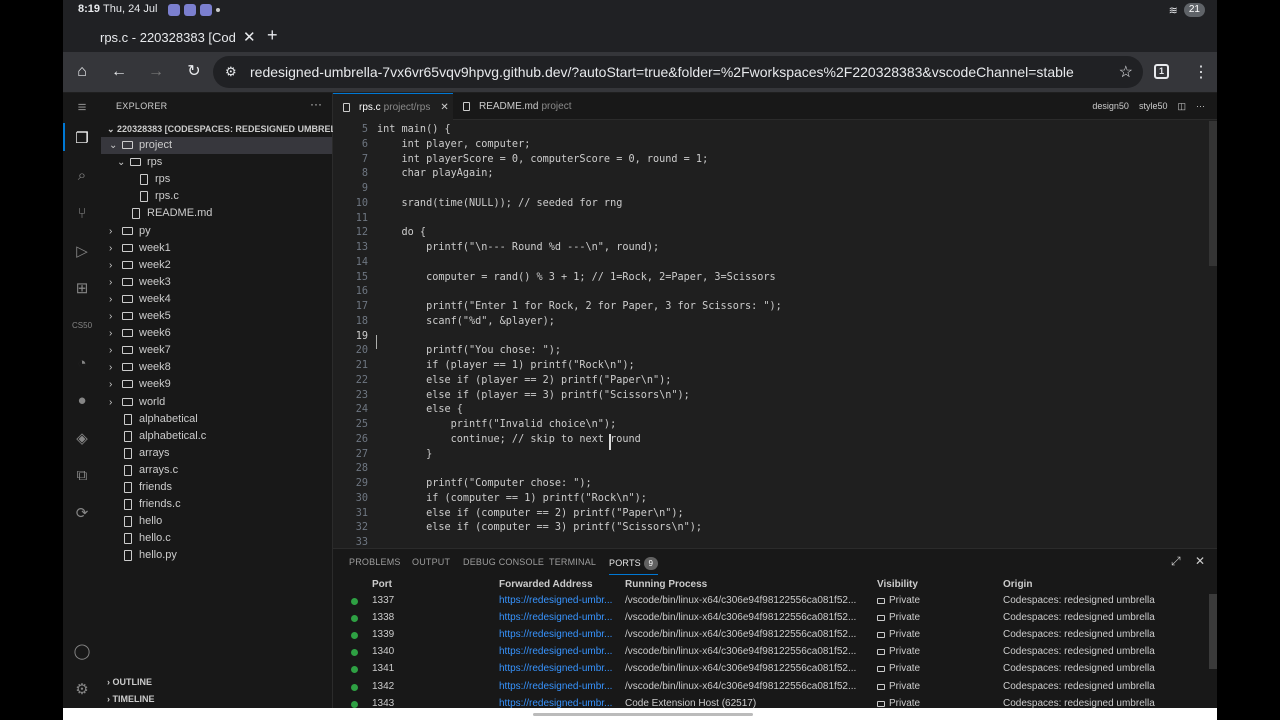  What do you see at coordinates (82, 326) in the screenshot?
I see `cs50-icon: CS50` at bounding box center [82, 326].